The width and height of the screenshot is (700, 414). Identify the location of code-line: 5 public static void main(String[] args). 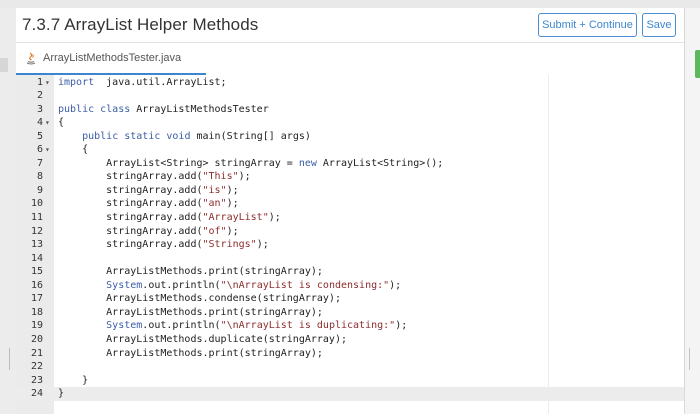
(350, 137).